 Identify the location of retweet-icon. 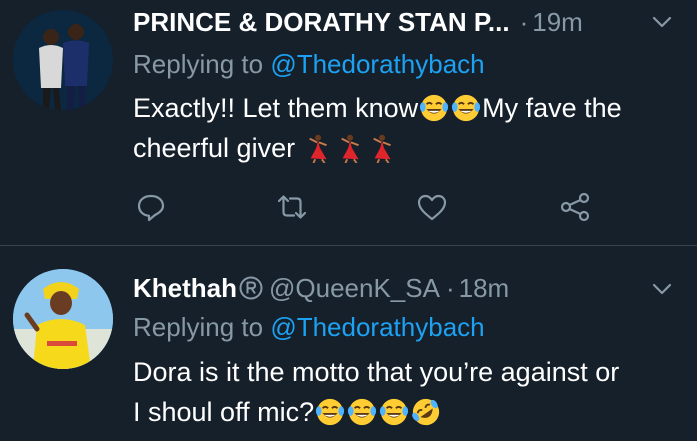
(292, 207).